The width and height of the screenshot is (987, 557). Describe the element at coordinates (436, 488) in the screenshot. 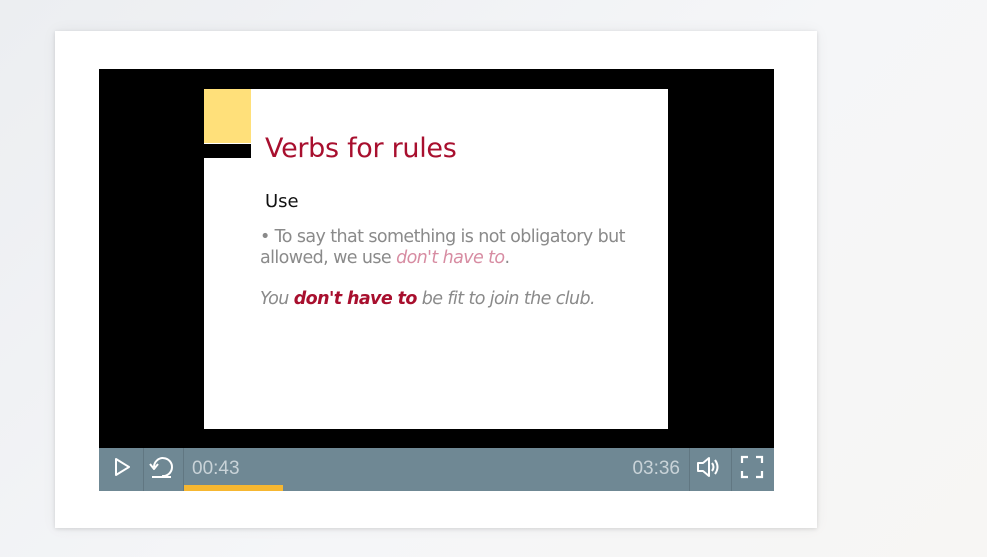

I see `progress-bar` at that location.